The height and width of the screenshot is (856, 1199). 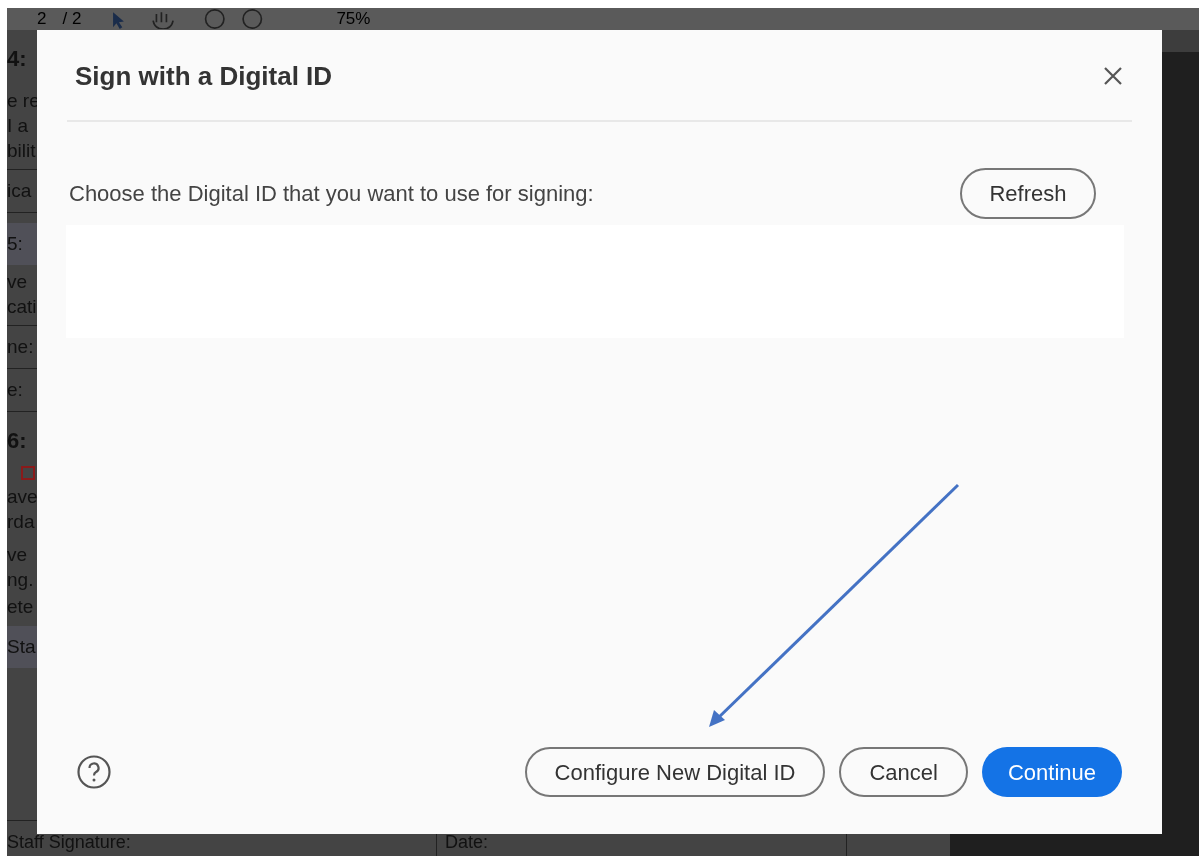 What do you see at coordinates (94, 772) in the screenshot?
I see `help-icon` at bounding box center [94, 772].